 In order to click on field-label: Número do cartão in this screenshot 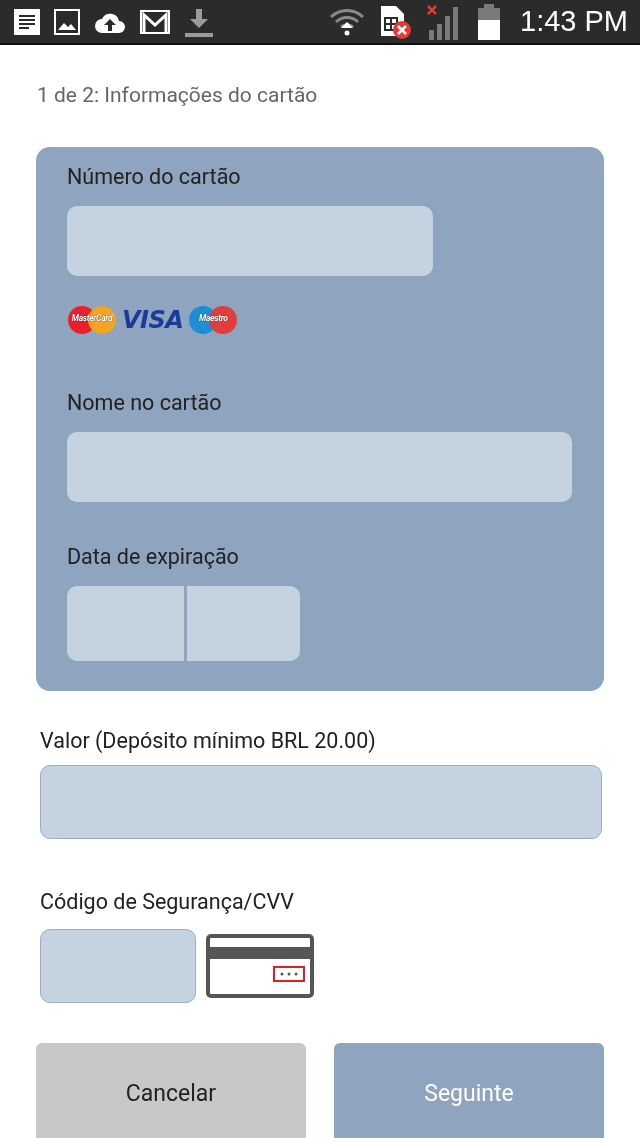, I will do `click(154, 177)`.